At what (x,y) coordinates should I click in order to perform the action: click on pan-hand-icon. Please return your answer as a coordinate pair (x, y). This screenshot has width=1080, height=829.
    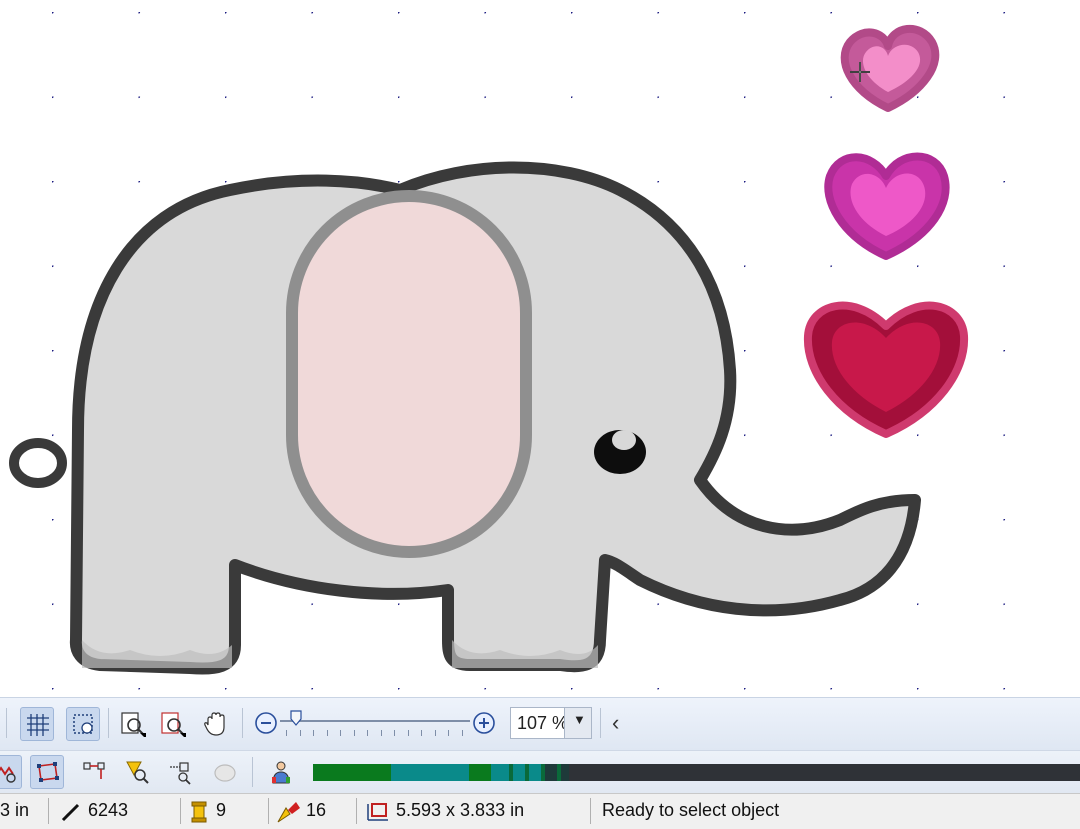
    Looking at the image, I should click on (214, 724).